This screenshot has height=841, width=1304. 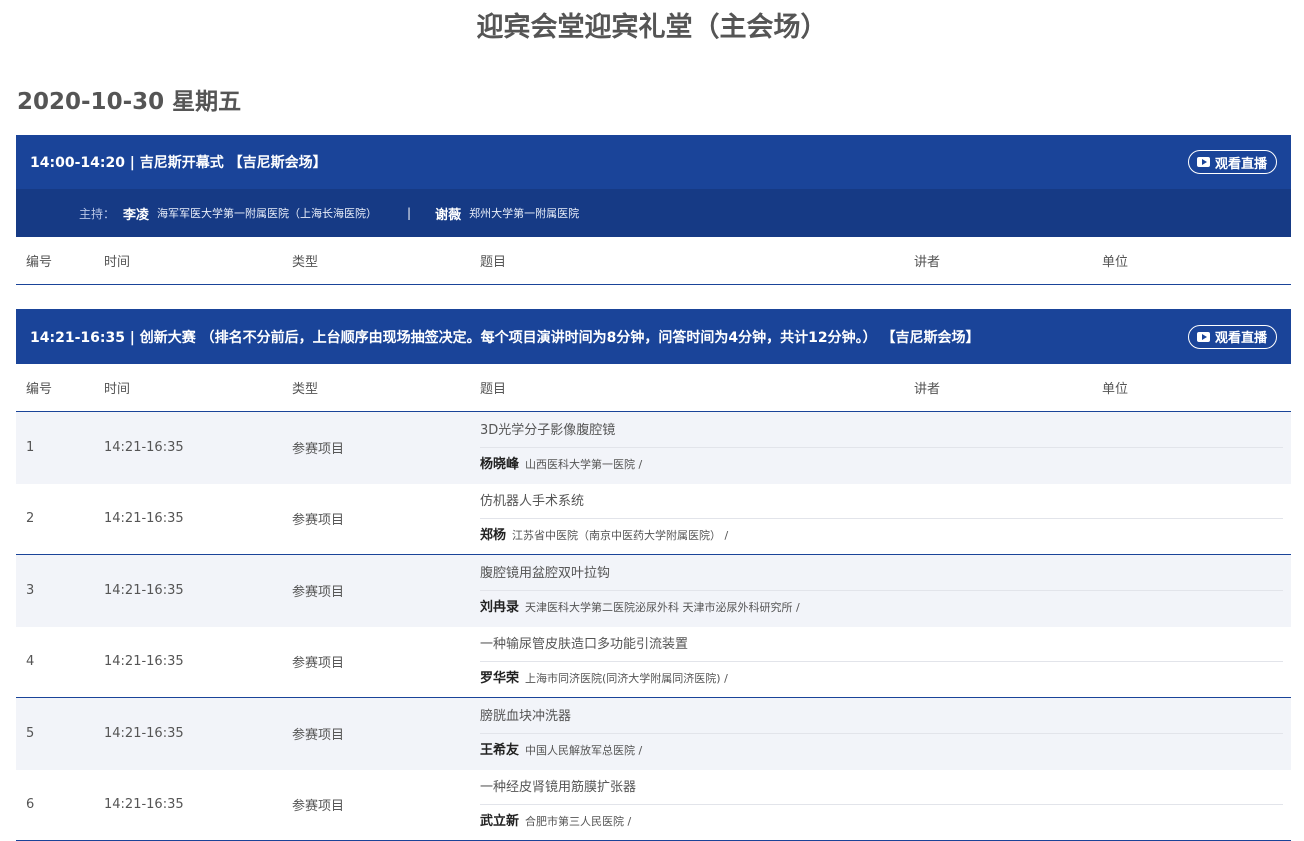 What do you see at coordinates (584, 750) in the screenshot?
I see `speaker-org: 中国人民解放军总医院 /` at bounding box center [584, 750].